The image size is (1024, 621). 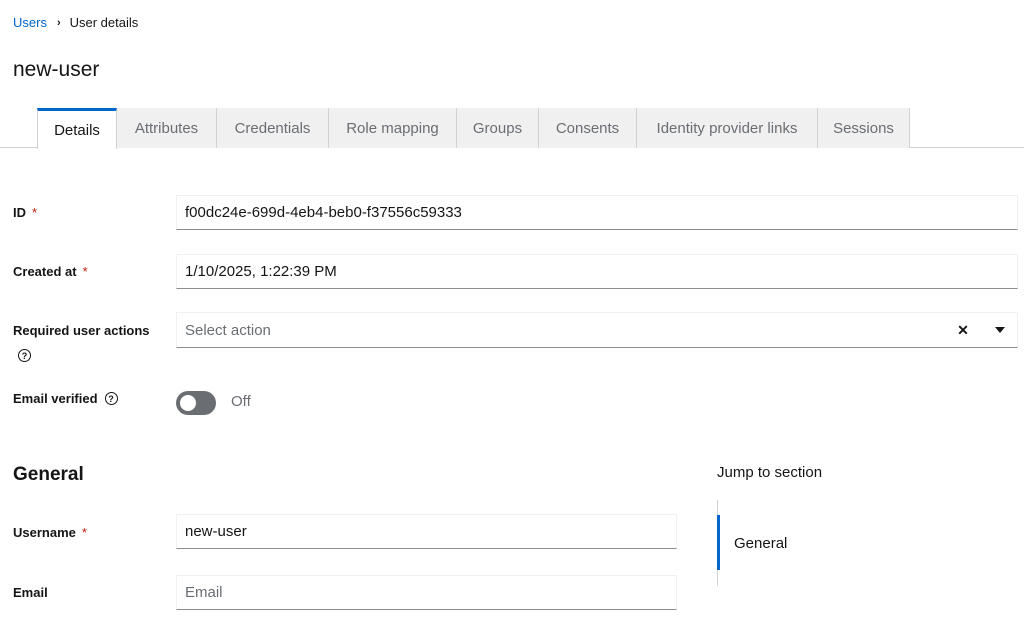 What do you see at coordinates (45, 271) in the screenshot?
I see `created-at-label-text: Created at` at bounding box center [45, 271].